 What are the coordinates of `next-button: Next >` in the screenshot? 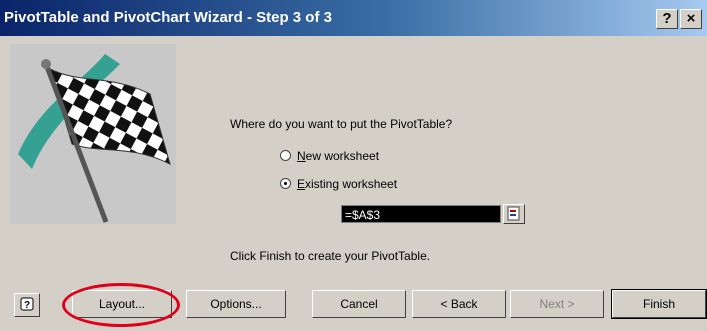 It's located at (557, 304).